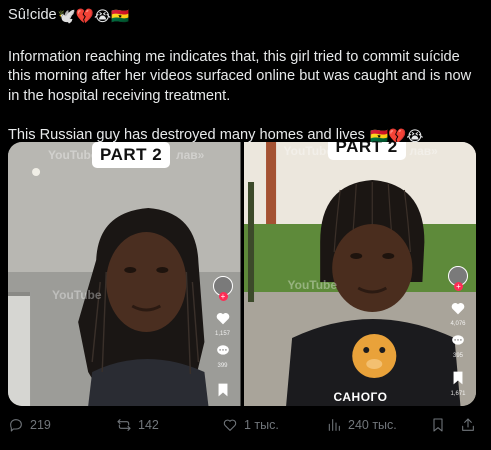  I want to click on reply-button: 219, so click(29, 425).